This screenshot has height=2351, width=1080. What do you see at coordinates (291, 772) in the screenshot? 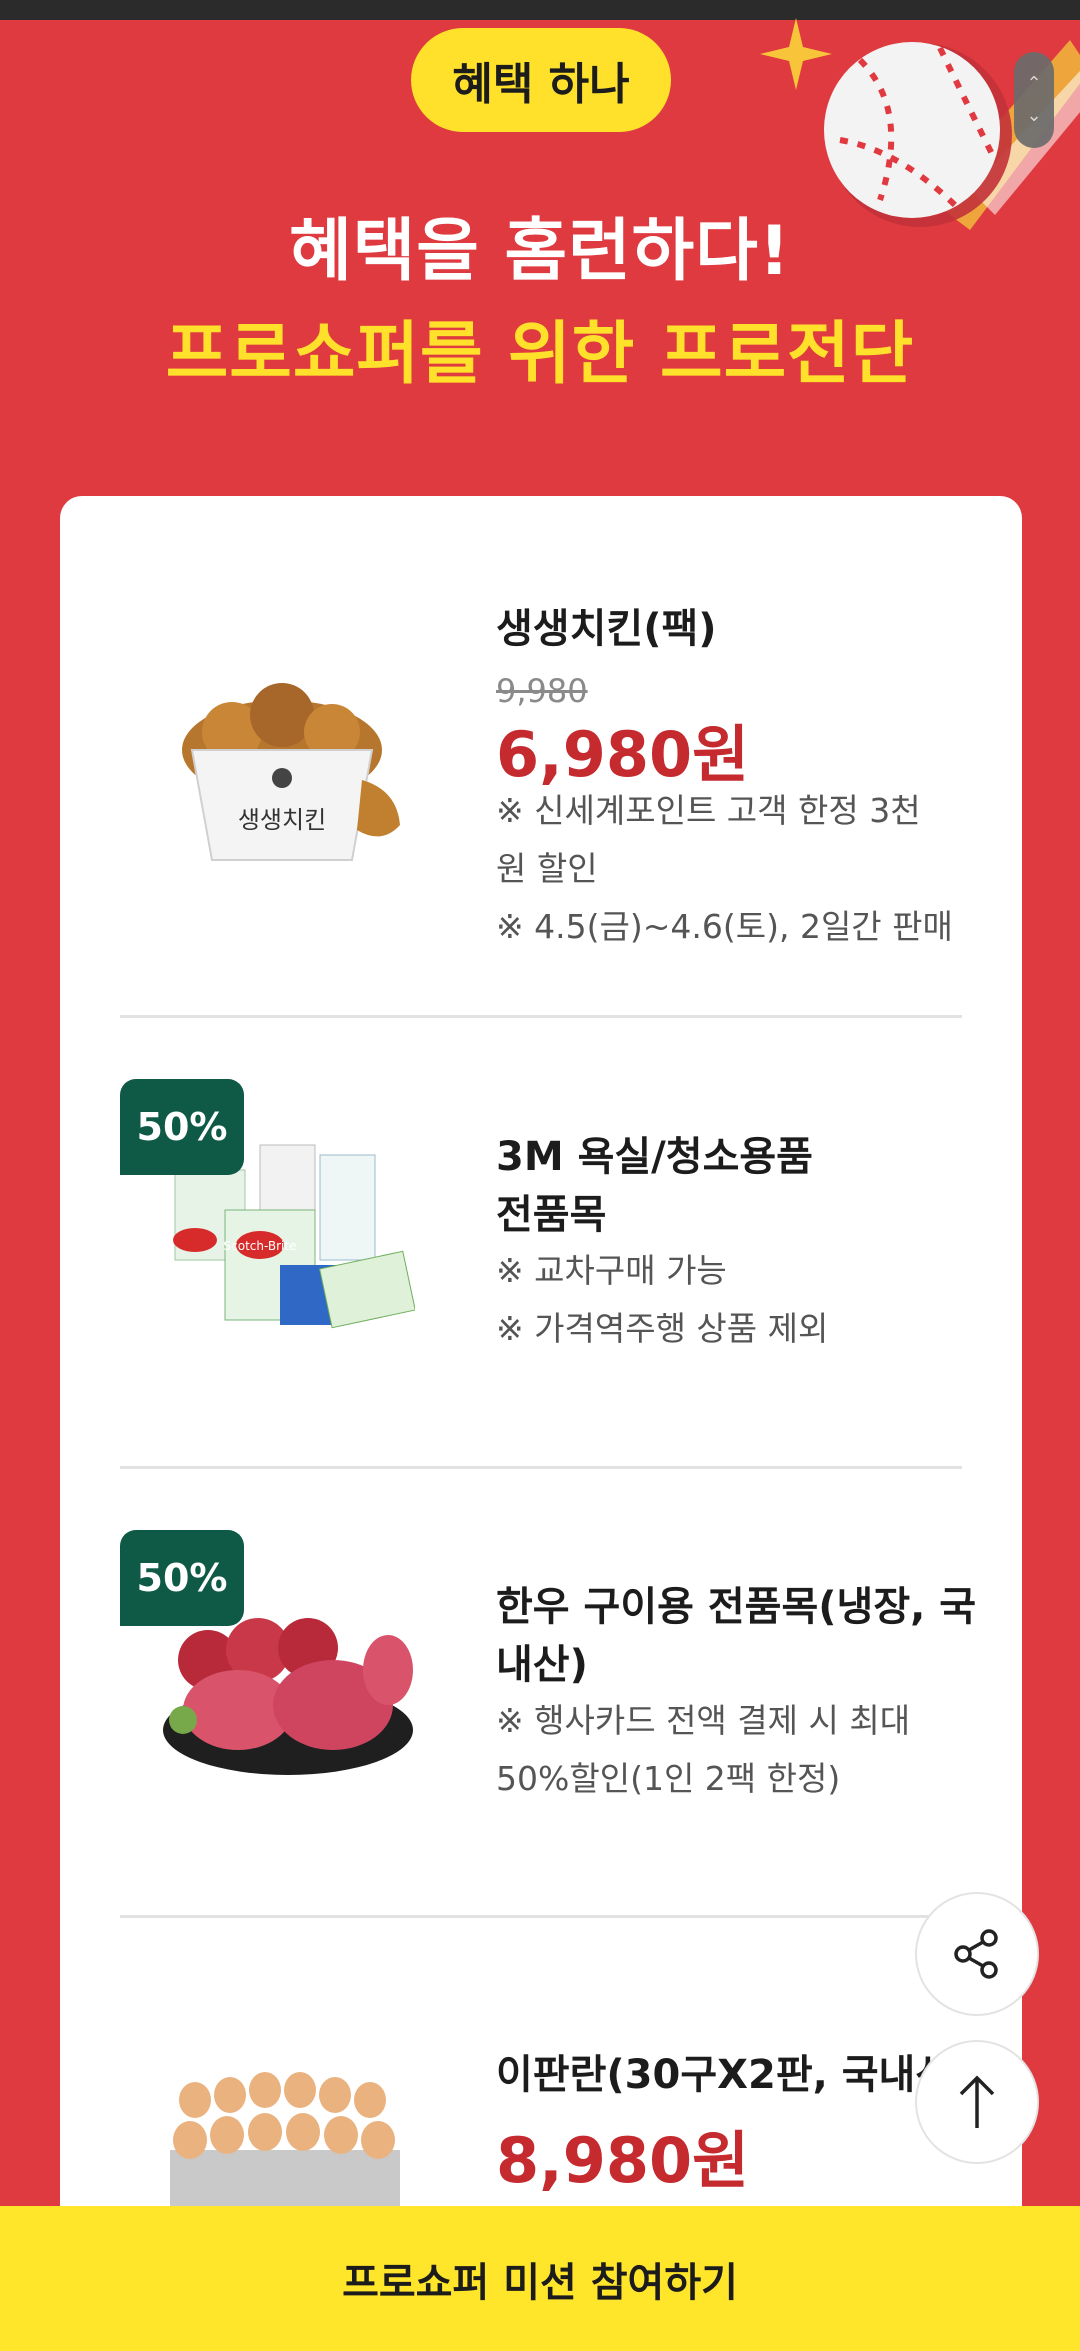
I see `chicken-bucket-image: 생생치킨` at bounding box center [291, 772].